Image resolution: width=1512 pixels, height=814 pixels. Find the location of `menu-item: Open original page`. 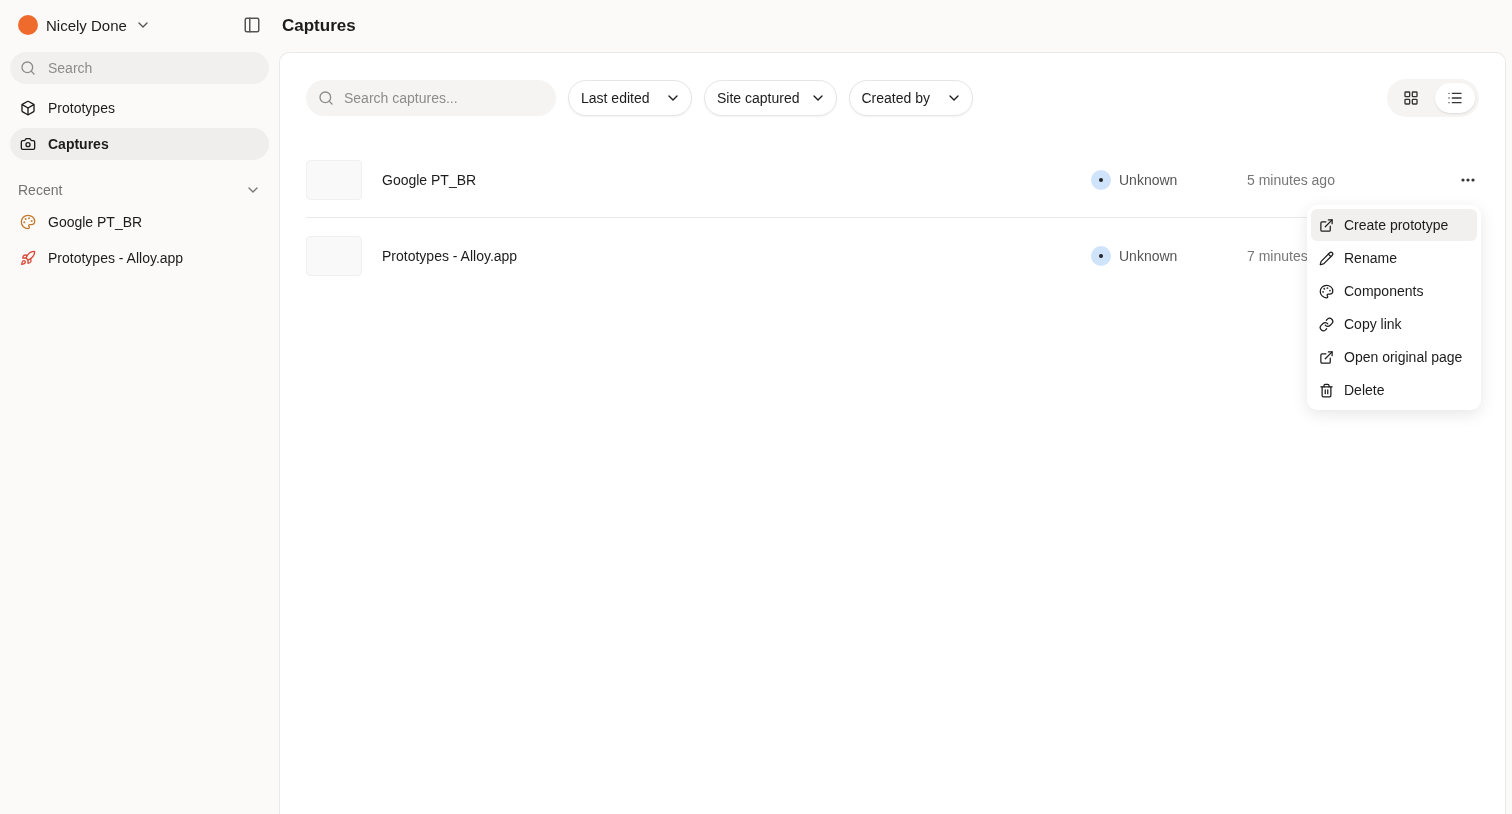

menu-item: Open original page is located at coordinates (1394, 357).